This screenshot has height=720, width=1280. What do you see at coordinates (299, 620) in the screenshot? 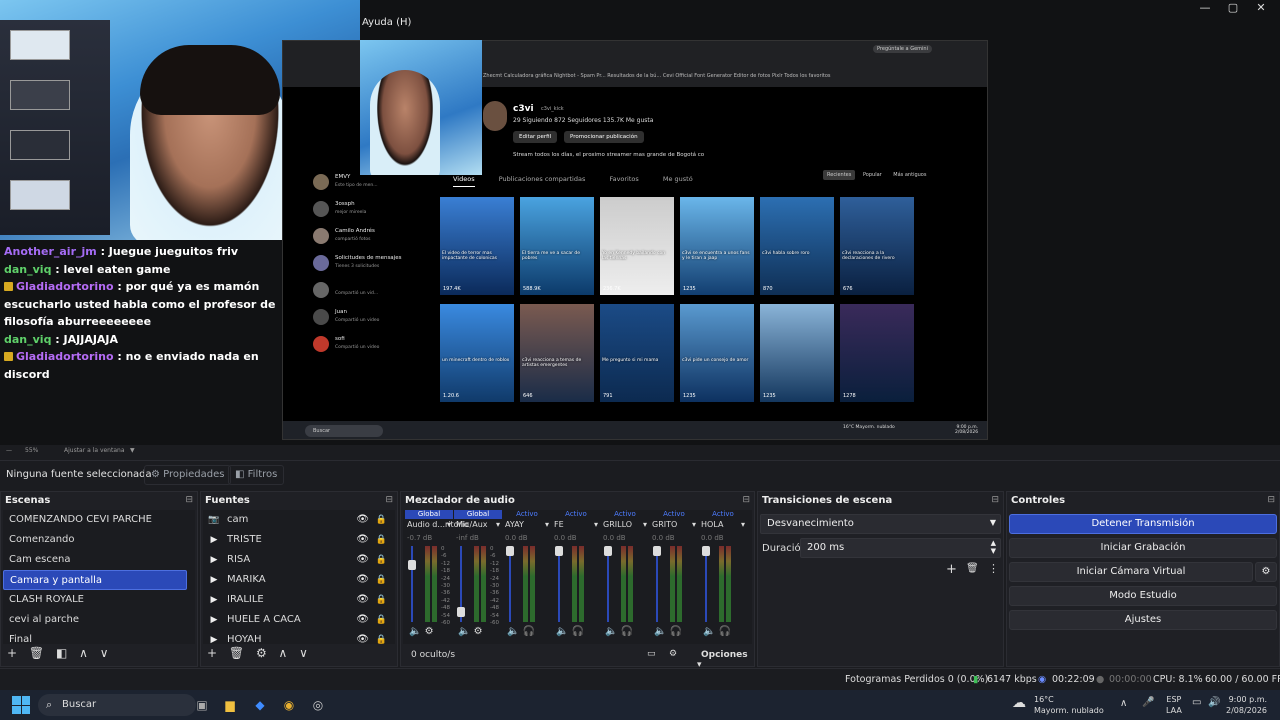
I see `source-item: ▶ HUELE A CACA 👁 🔒` at bounding box center [299, 620].